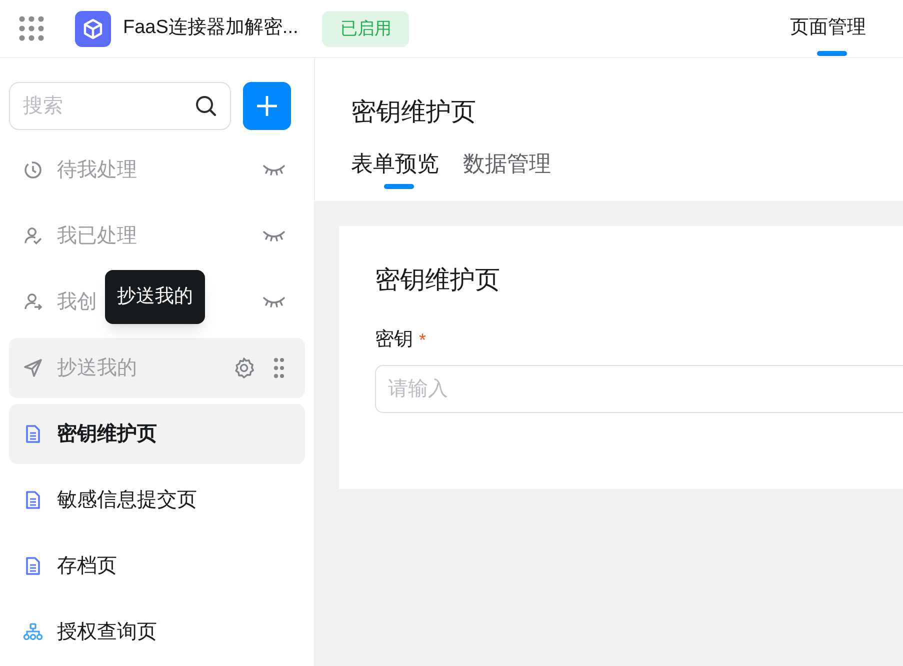 Image resolution: width=903 pixels, height=666 pixels. I want to click on sidebar-item: 授权查询页, so click(107, 632).